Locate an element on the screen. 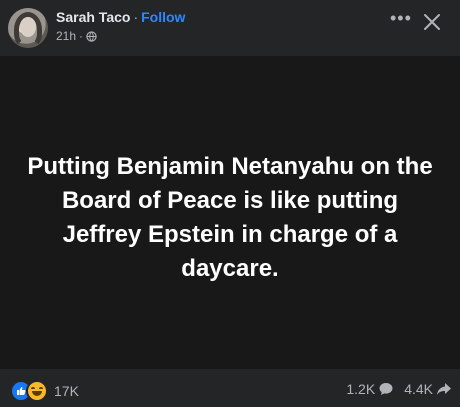  author-line: Sarah Taco · Follow is located at coordinates (120, 17).